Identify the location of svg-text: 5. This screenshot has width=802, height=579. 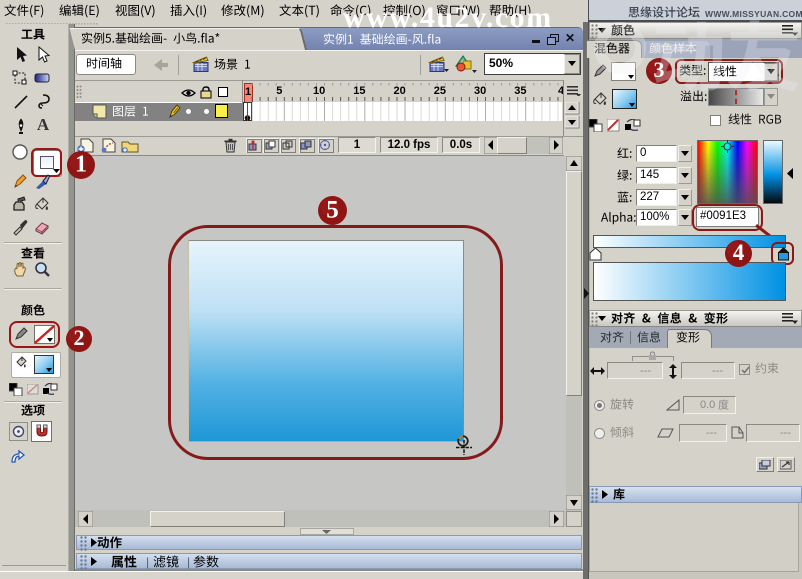
(332, 209).